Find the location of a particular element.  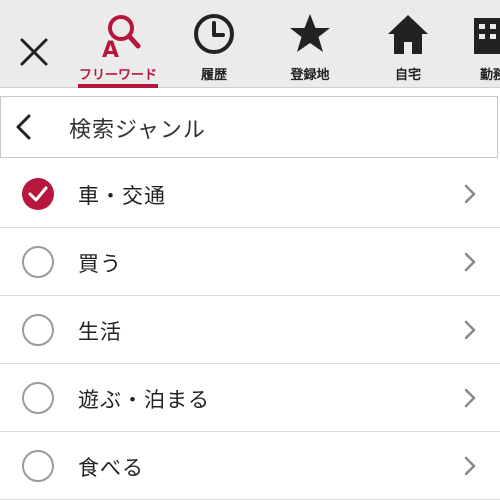

tab-work: 勤務 is located at coordinates (479, 44).